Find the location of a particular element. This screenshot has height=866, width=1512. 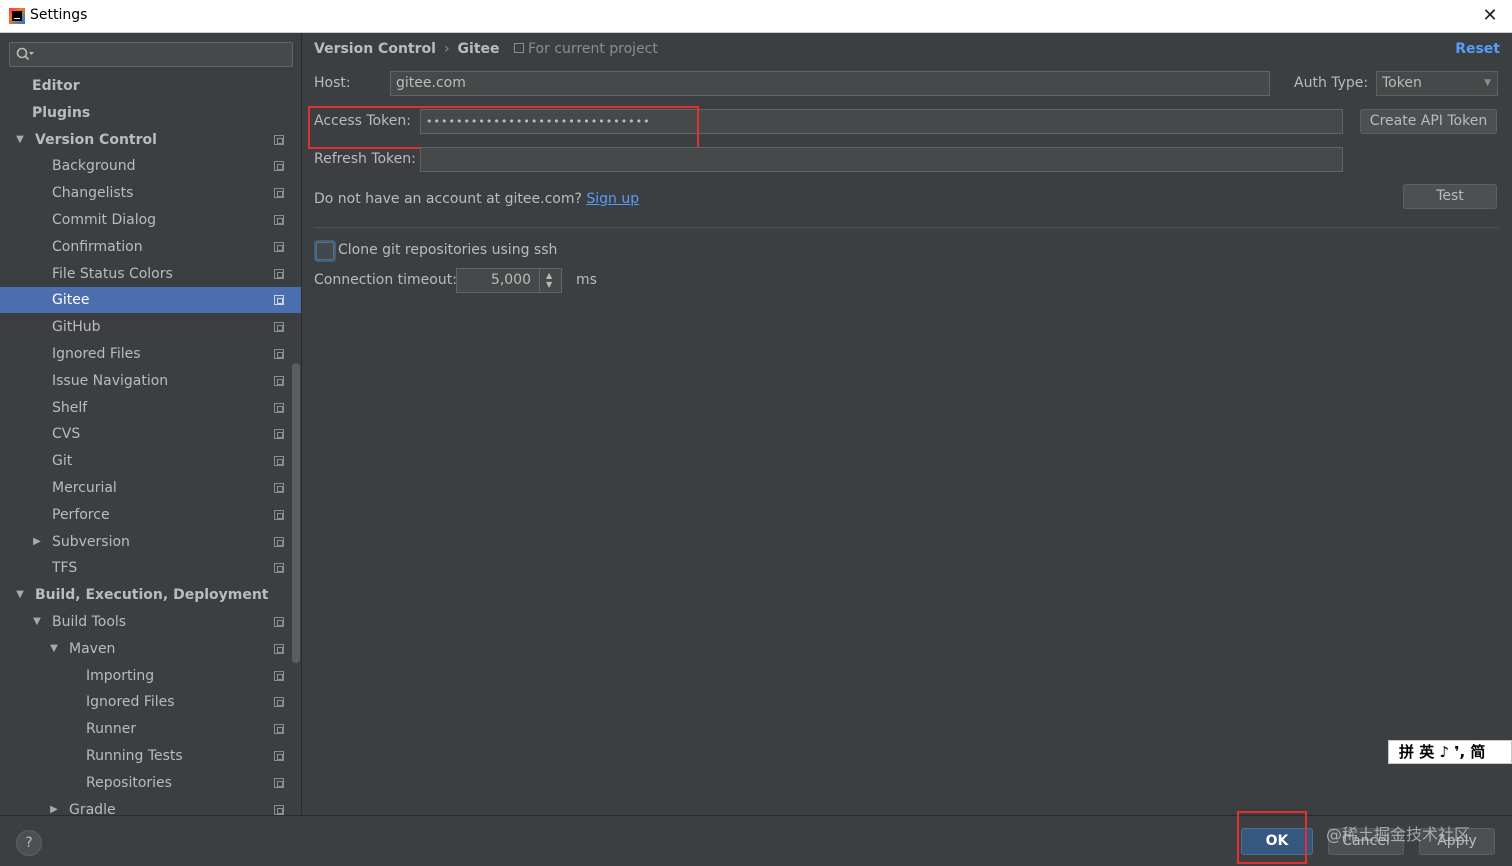

sidebar-item-gitee: Gitee is located at coordinates (150, 300).